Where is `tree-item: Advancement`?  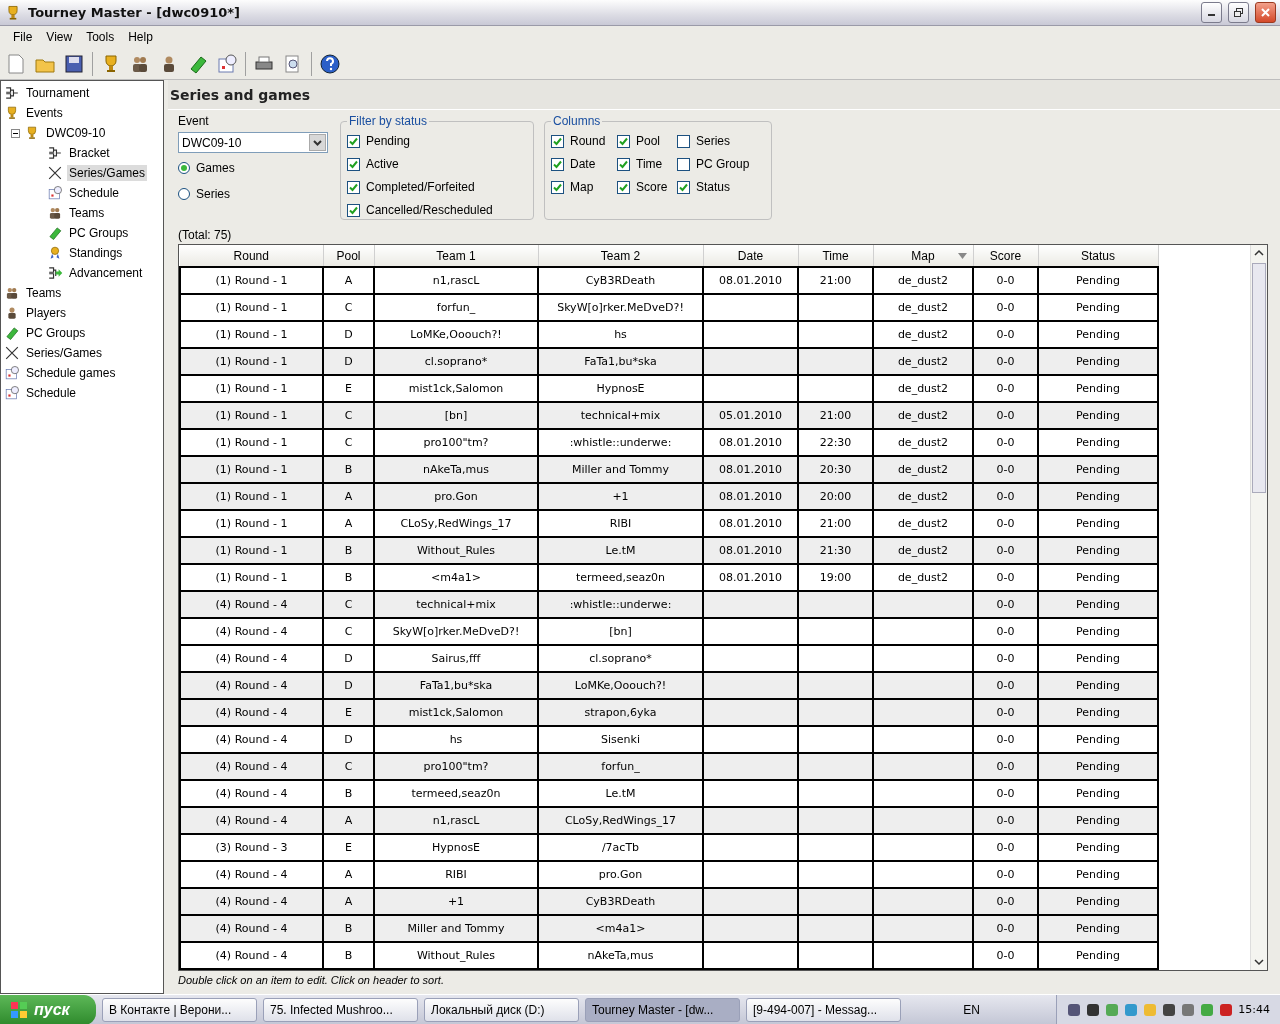 tree-item: Advancement is located at coordinates (106, 273).